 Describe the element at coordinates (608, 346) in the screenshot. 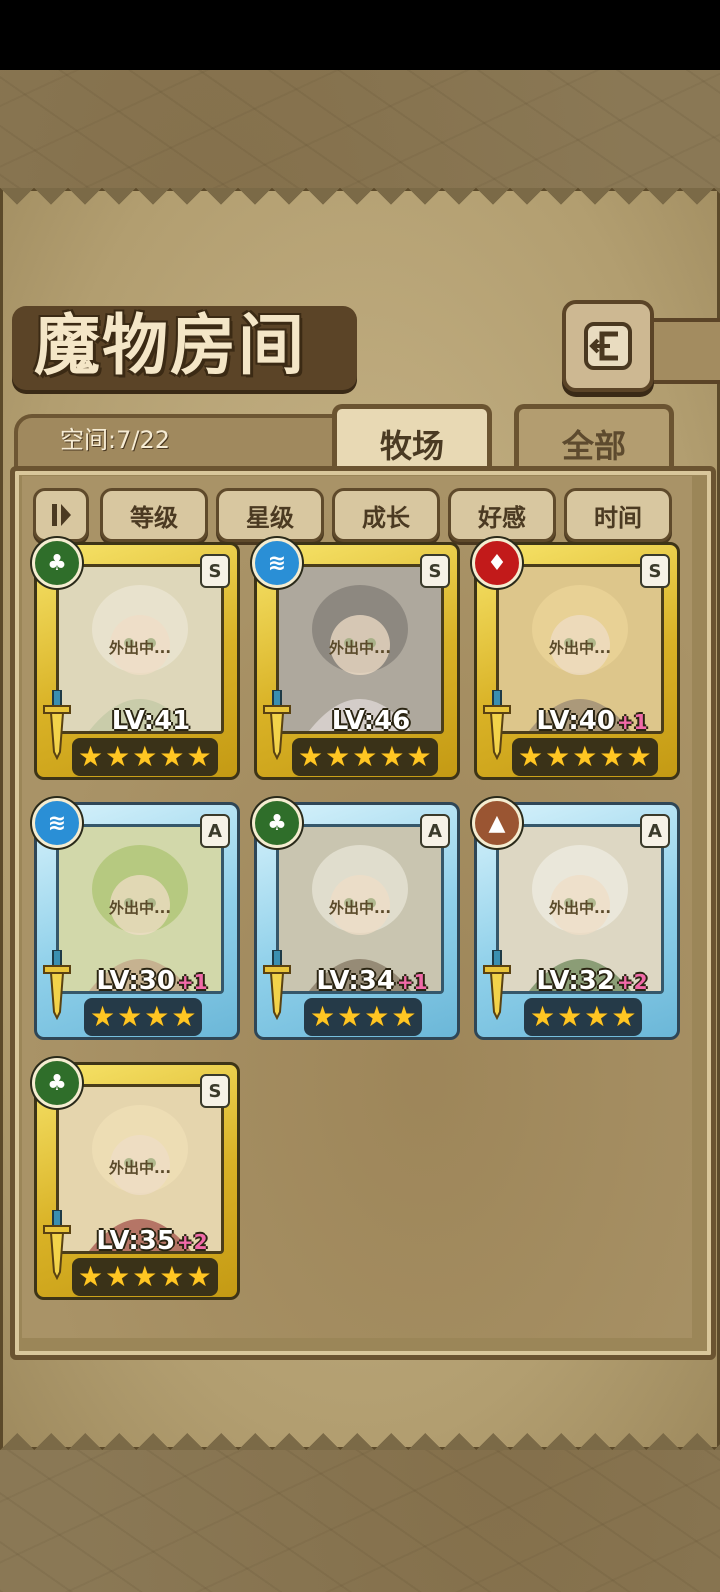

I see `back-button` at that location.